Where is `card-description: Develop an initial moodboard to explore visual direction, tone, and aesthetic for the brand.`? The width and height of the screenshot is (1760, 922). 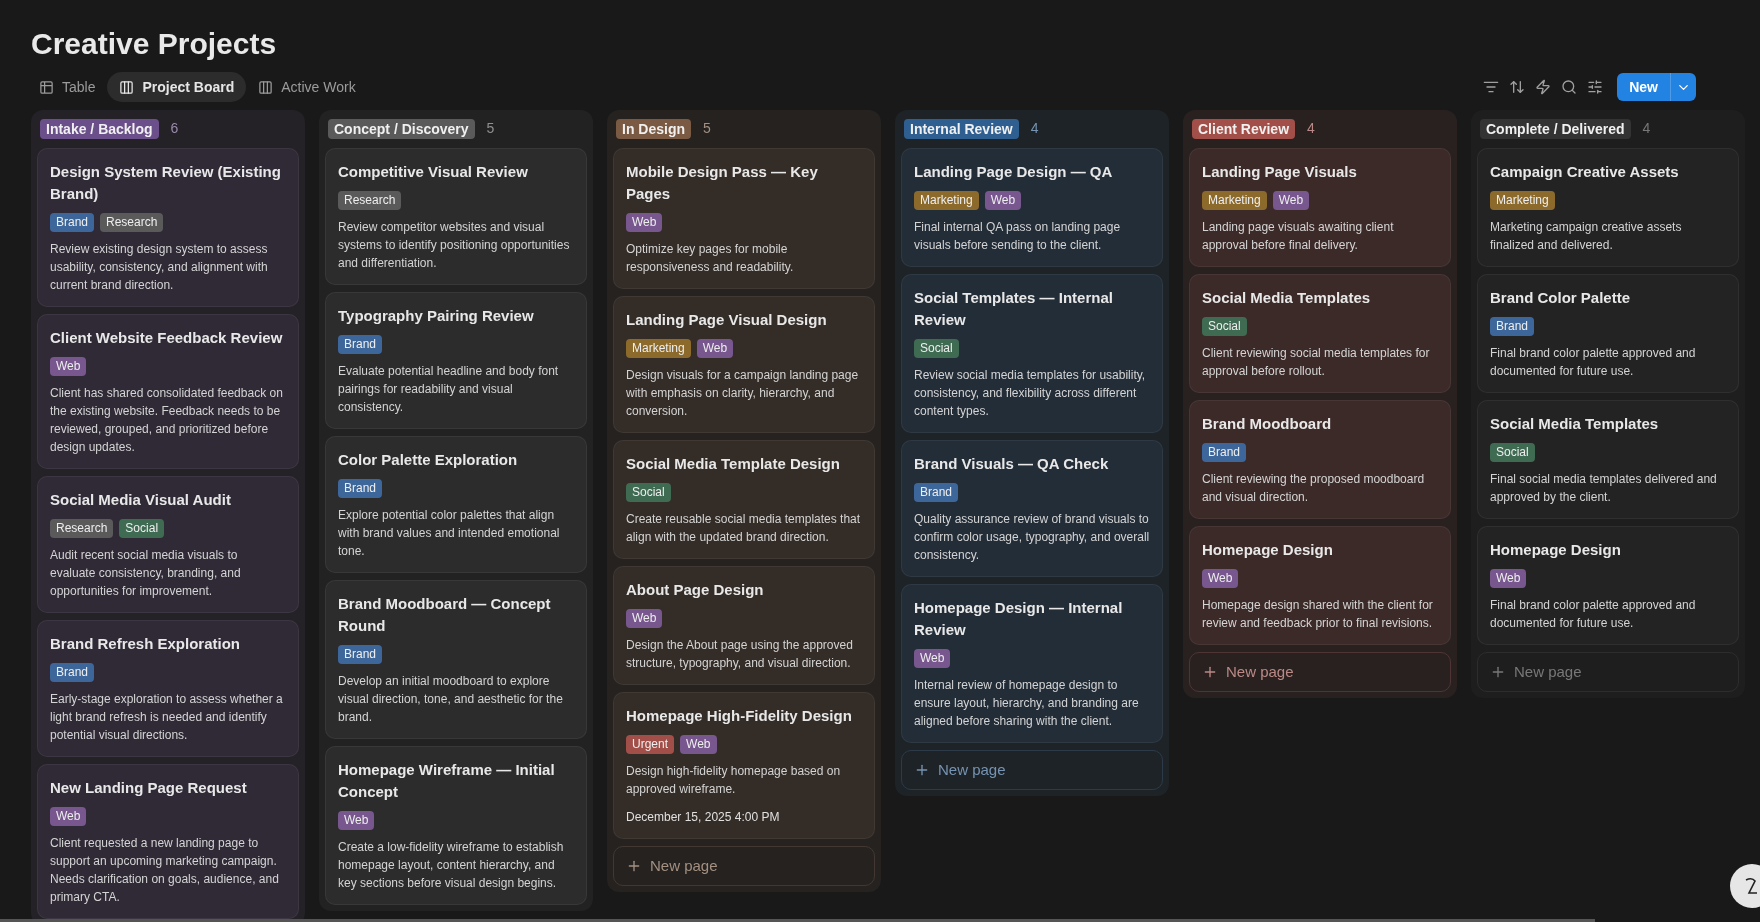
card-description: Develop an initial moodboard to explore visual direction, tone, and aesthetic for the brand. is located at coordinates (451, 699).